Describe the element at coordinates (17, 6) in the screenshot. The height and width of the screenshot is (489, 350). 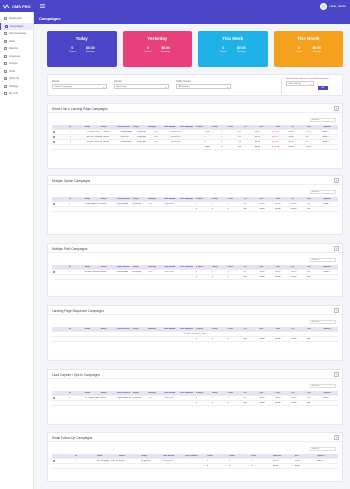
I see `logo: CMS PRO` at that location.